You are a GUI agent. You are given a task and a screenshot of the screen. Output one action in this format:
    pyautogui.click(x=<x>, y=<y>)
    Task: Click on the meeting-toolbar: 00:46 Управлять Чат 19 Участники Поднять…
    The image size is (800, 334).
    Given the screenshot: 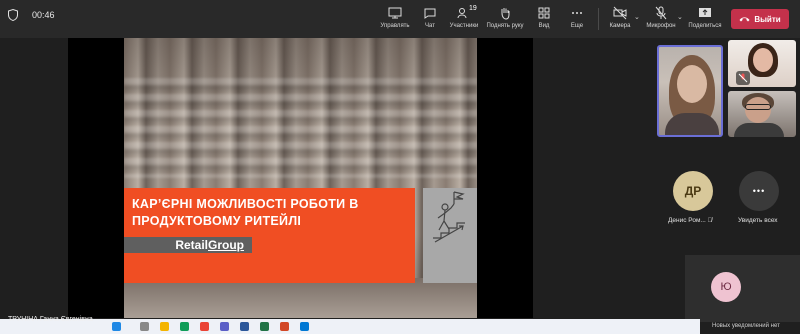 What is the action you would take?
    pyautogui.click(x=400, y=19)
    